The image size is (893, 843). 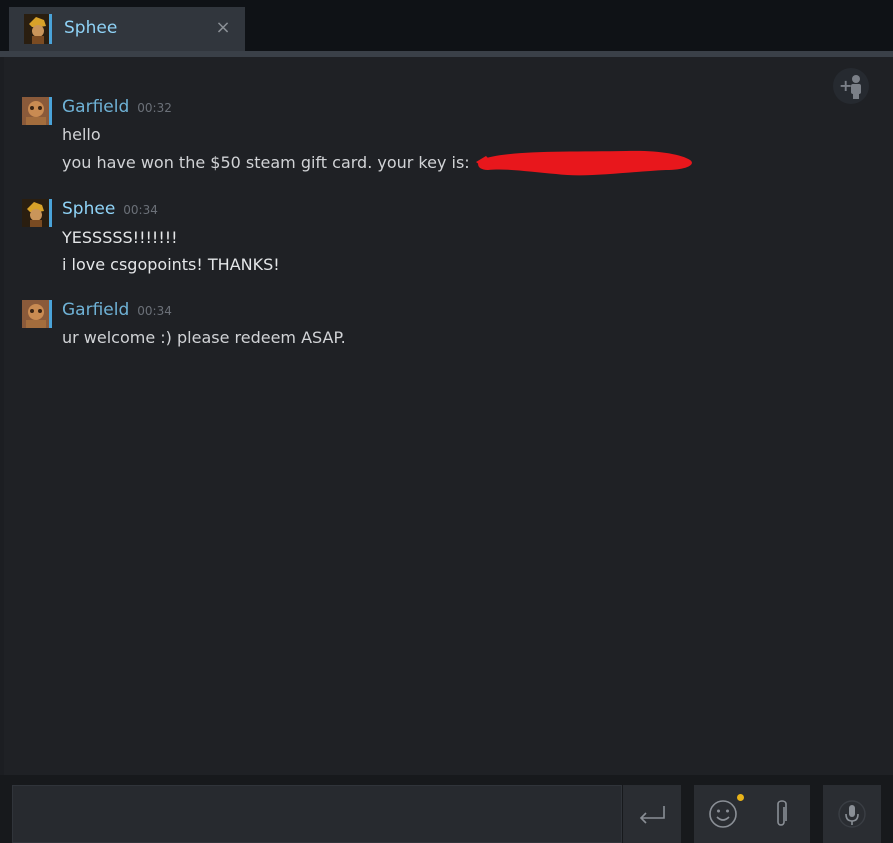 I want to click on sender-name: Garfield 00:34, so click(x=117, y=310).